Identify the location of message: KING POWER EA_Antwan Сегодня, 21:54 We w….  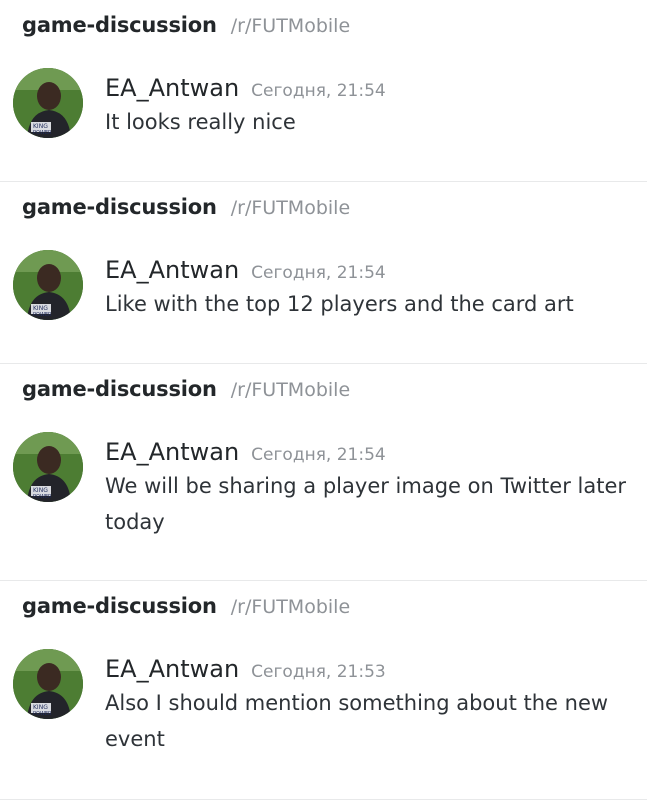
(323, 486).